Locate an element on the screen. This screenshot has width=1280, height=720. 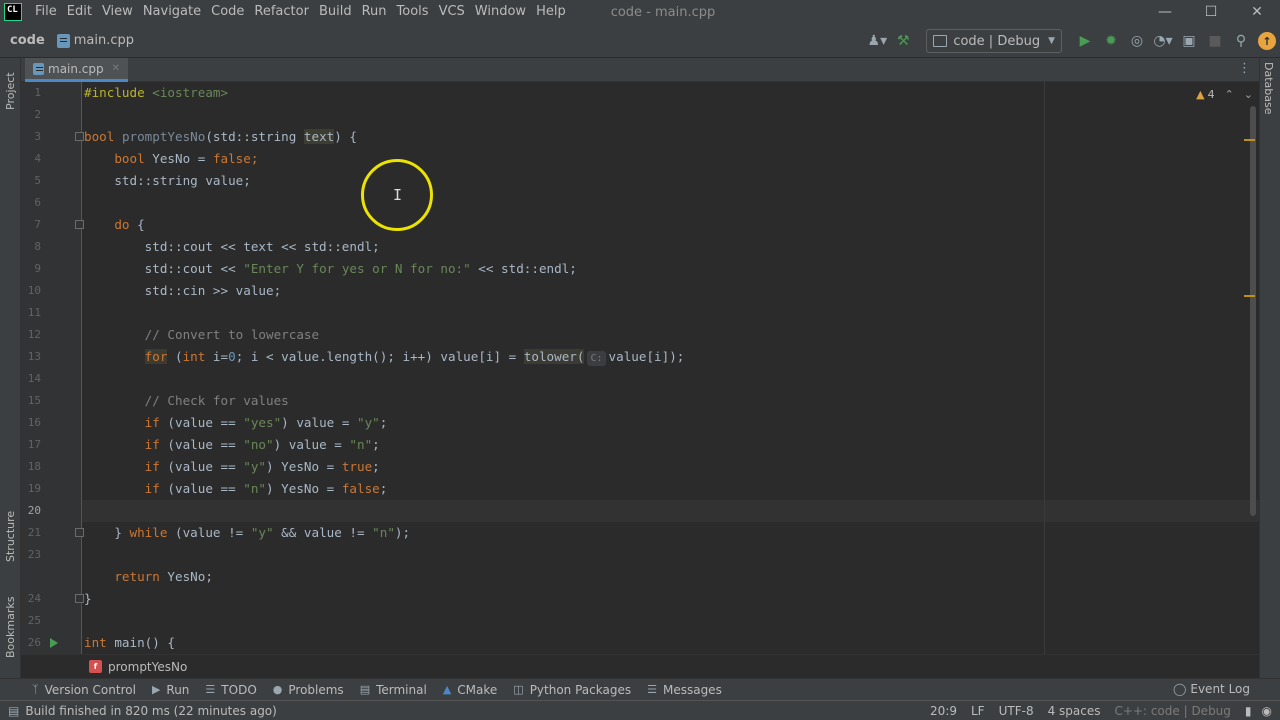
run-icon: ▶ is located at coordinates (1085, 41).